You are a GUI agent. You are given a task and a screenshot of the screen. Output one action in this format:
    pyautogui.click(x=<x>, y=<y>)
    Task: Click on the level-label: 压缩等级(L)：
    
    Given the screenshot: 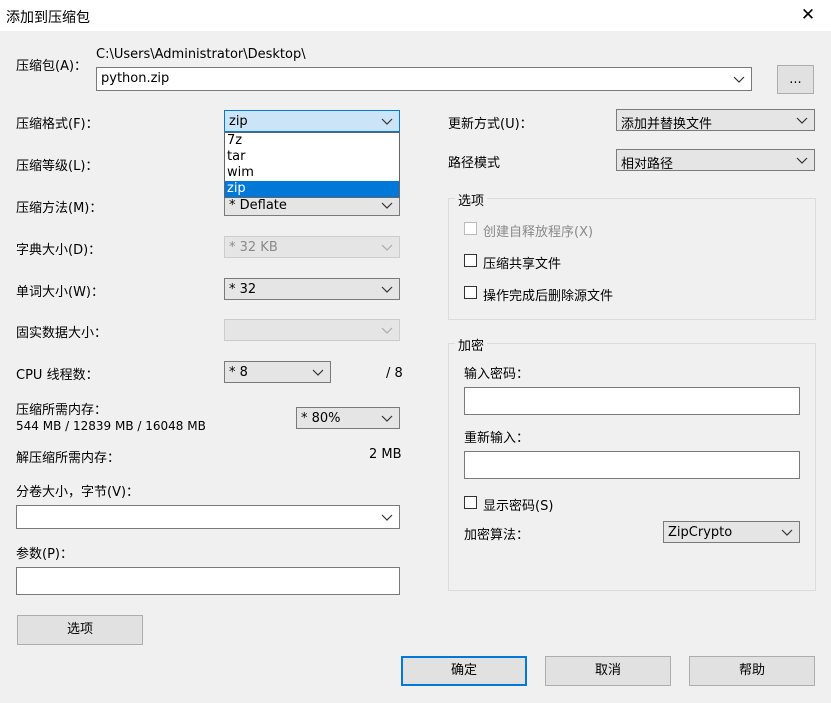 What is the action you would take?
    pyautogui.click(x=57, y=166)
    